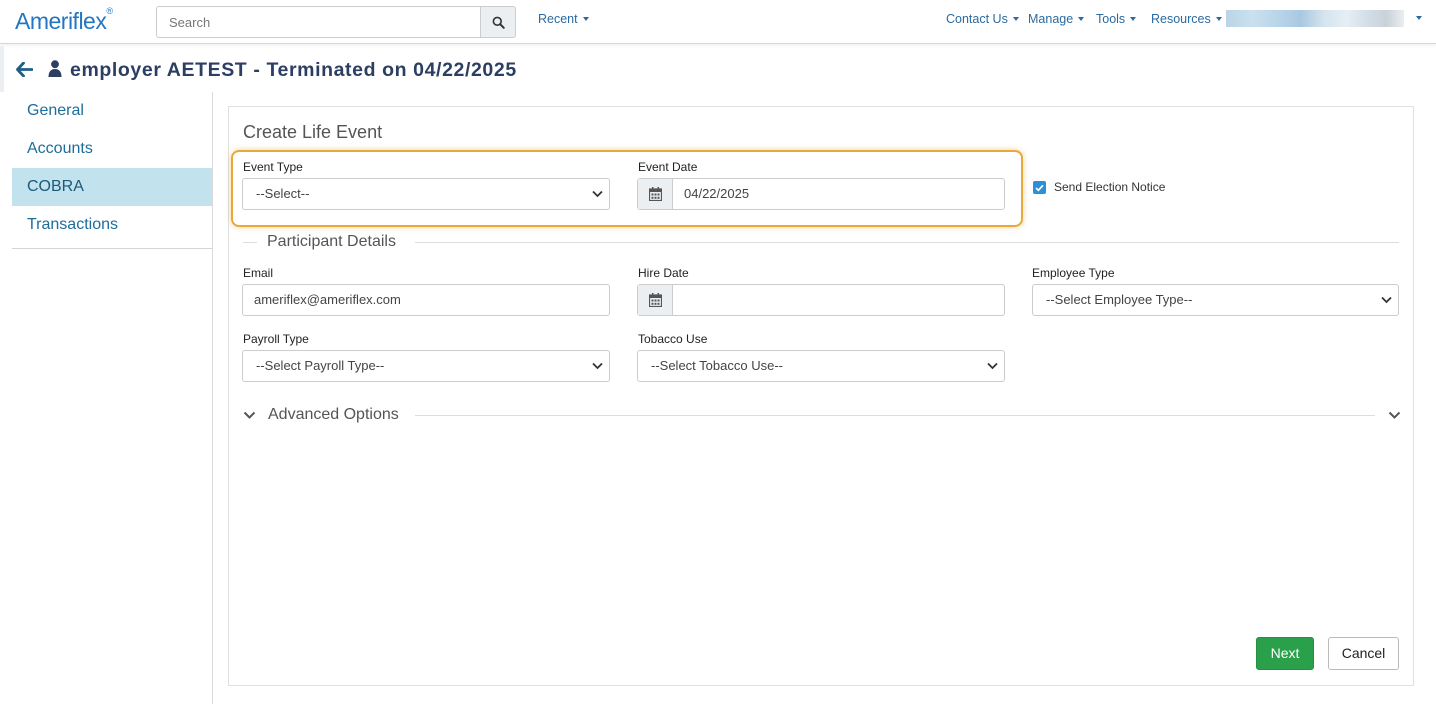 This screenshot has height=704, width=1436. I want to click on nav-resources: Resources, so click(1186, 19).